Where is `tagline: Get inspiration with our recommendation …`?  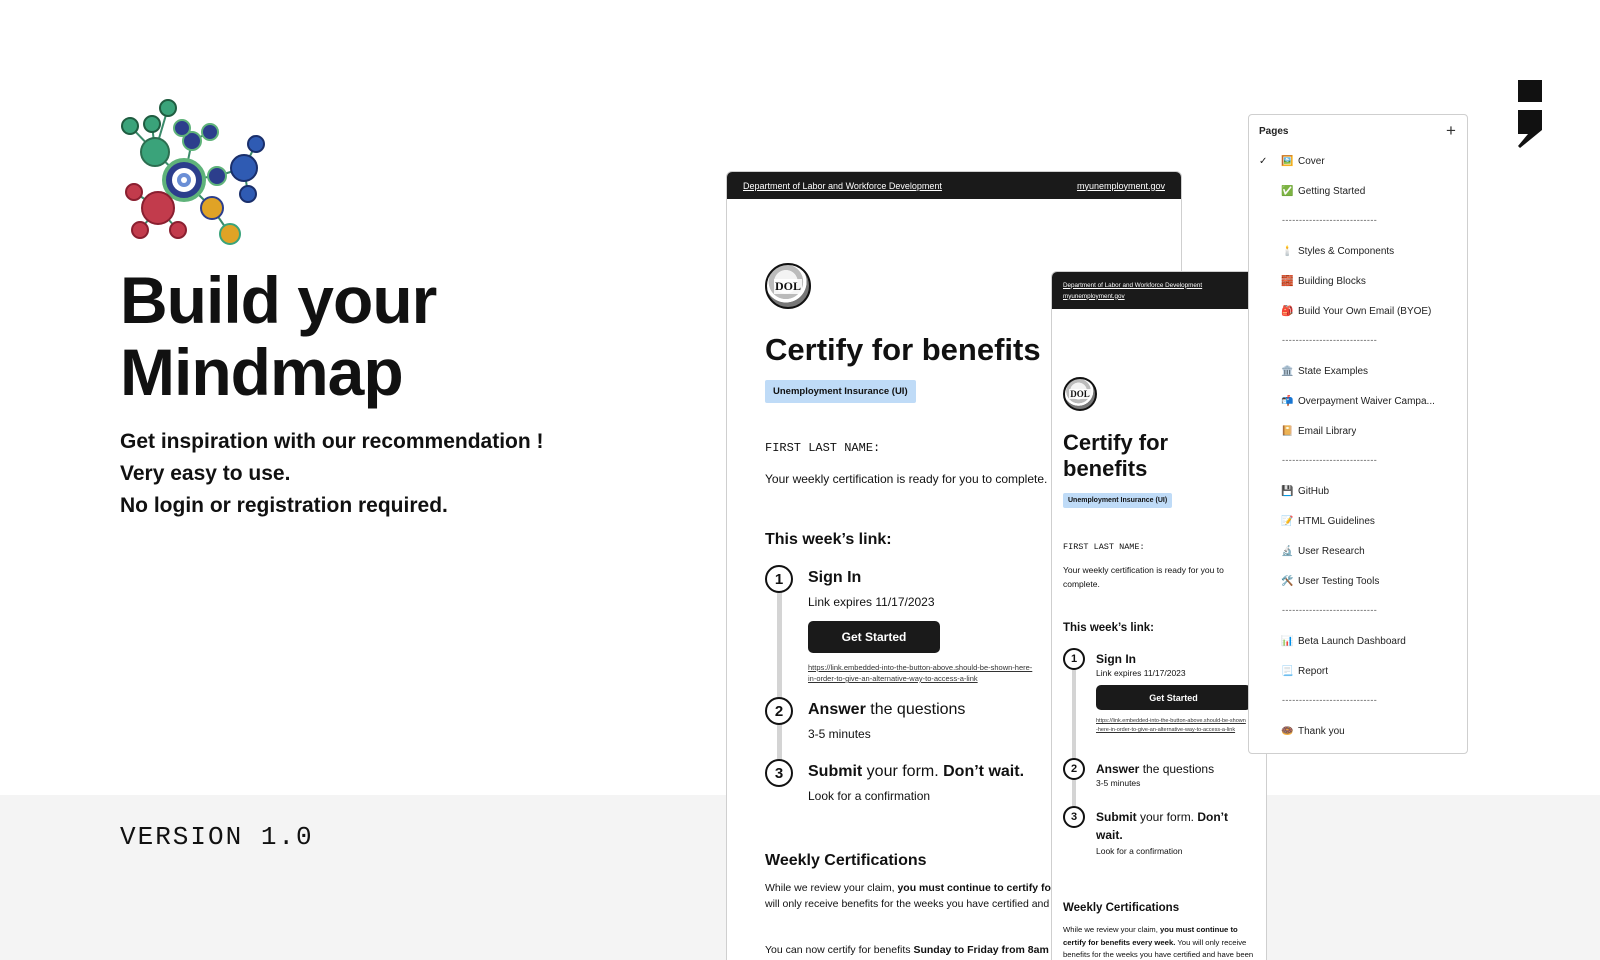 tagline: Get inspiration with our recommendation … is located at coordinates (400, 474).